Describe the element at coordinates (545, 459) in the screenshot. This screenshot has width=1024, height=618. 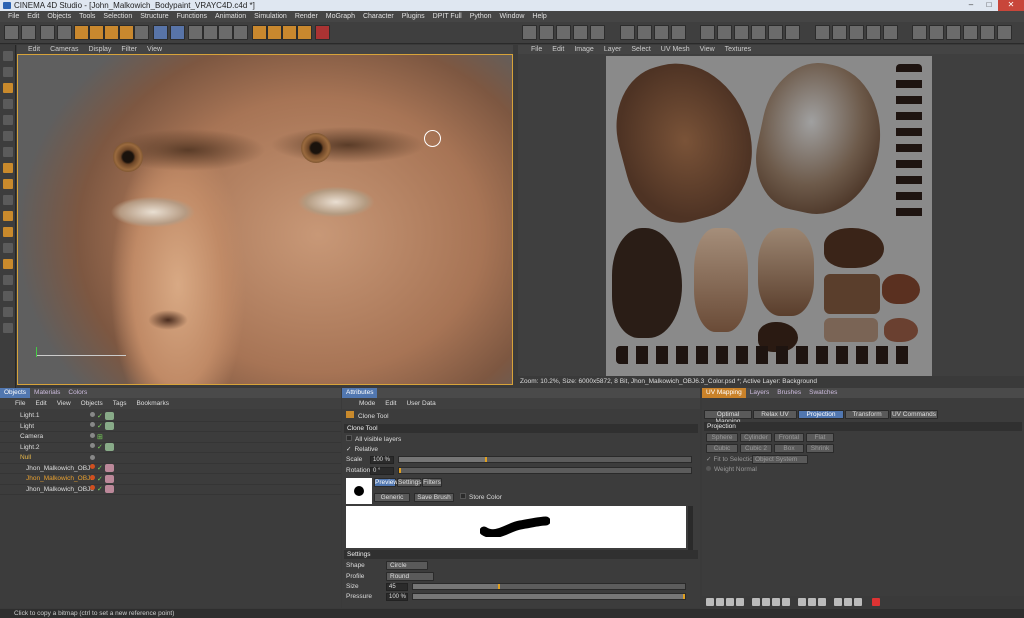
I see `scale-slider` at that location.